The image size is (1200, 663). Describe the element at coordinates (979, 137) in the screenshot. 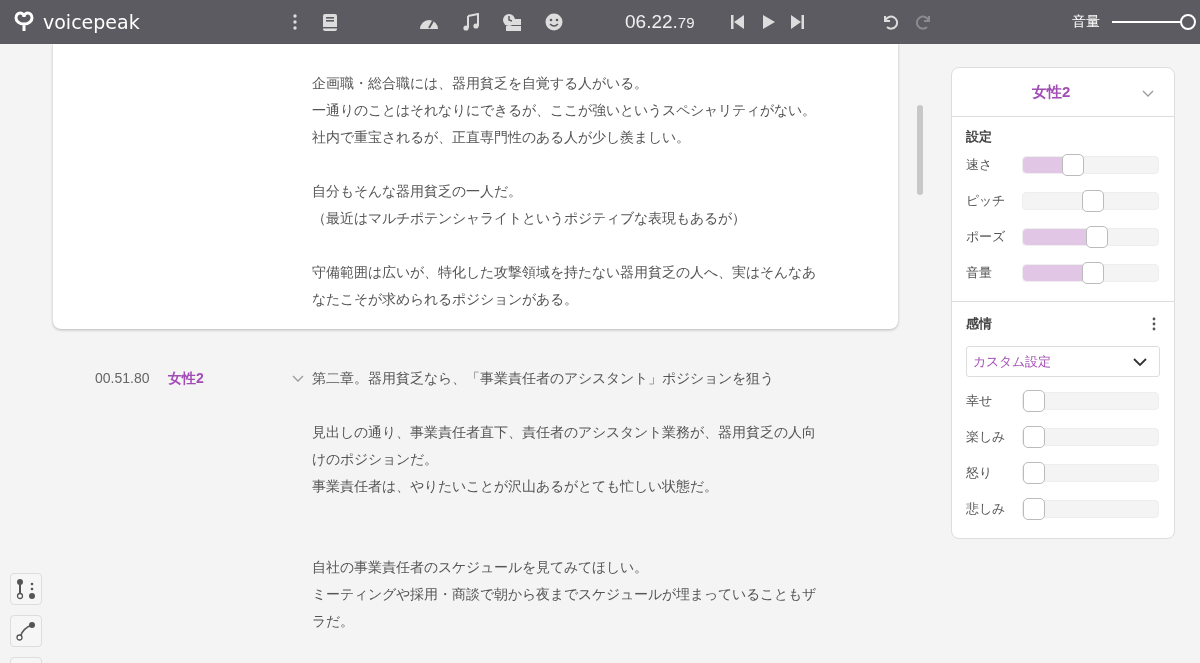

I see `section-title: 設定` at that location.